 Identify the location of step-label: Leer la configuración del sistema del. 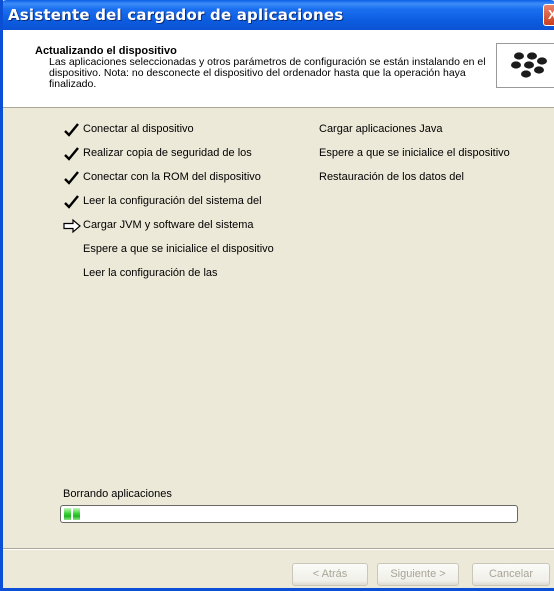
(172, 201).